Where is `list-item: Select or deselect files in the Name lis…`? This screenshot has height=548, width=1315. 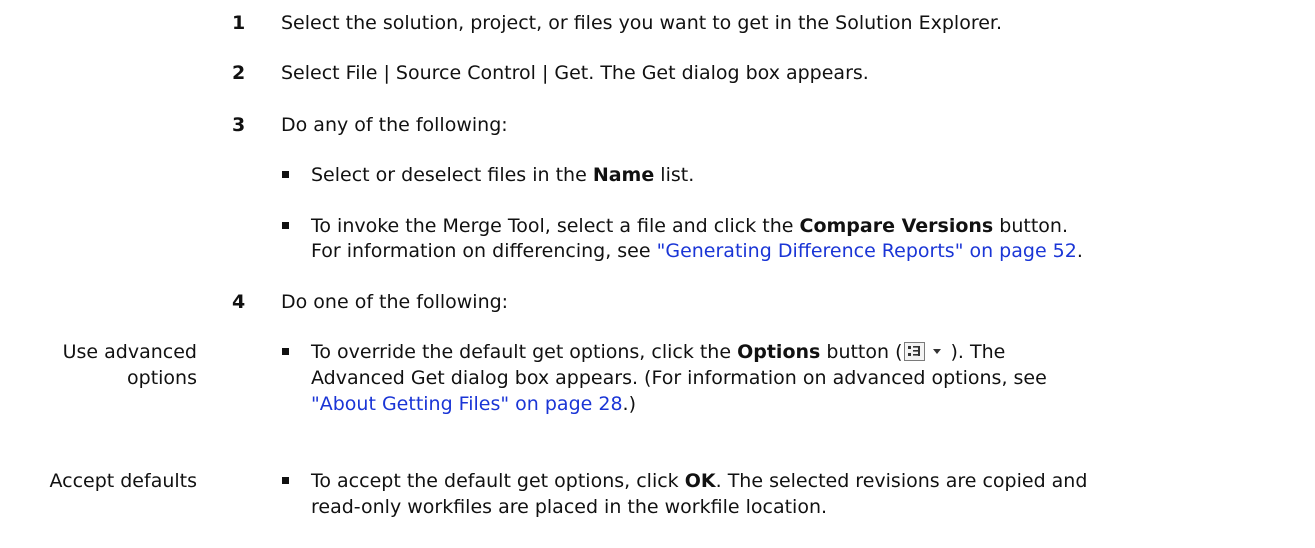 list-item: Select or deselect files in the Name lis… is located at coordinates (503, 175).